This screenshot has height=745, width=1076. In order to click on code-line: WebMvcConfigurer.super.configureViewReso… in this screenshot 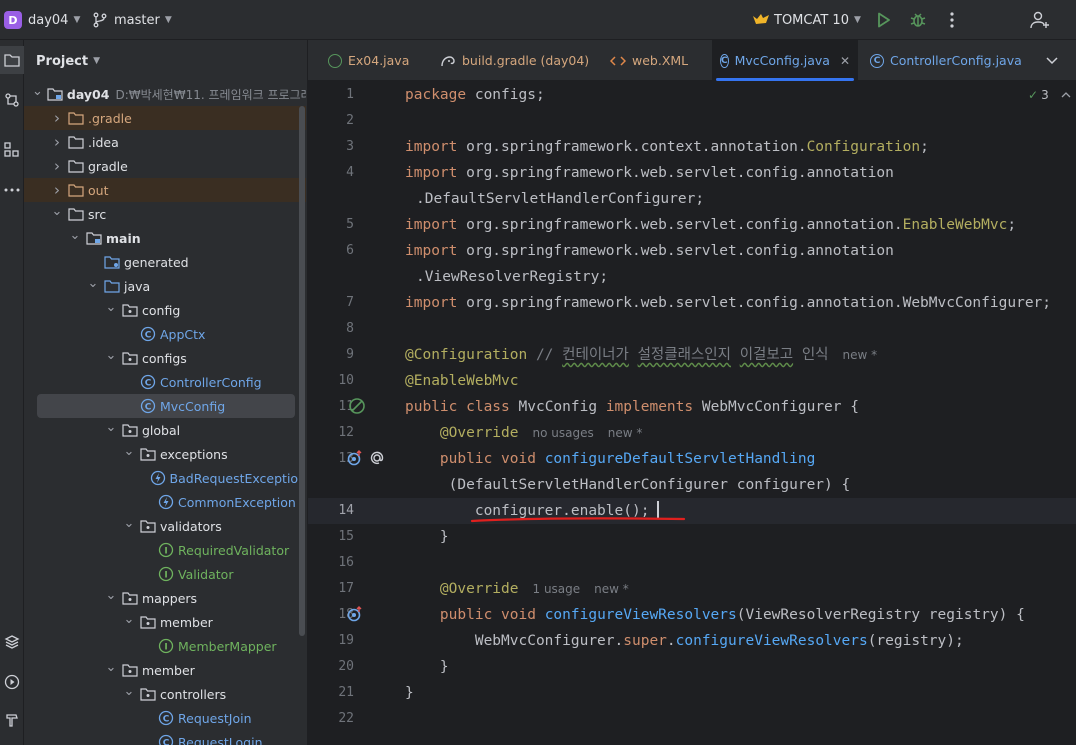, I will do `click(684, 641)`.